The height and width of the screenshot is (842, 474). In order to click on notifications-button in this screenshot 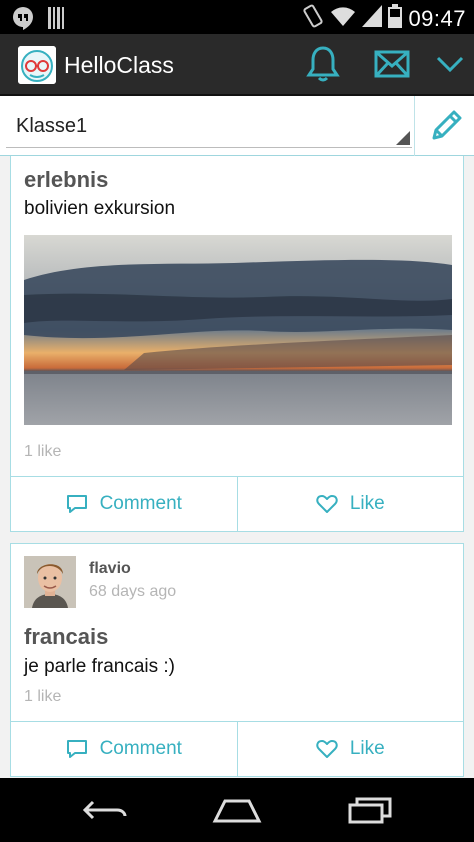, I will do `click(323, 64)`.